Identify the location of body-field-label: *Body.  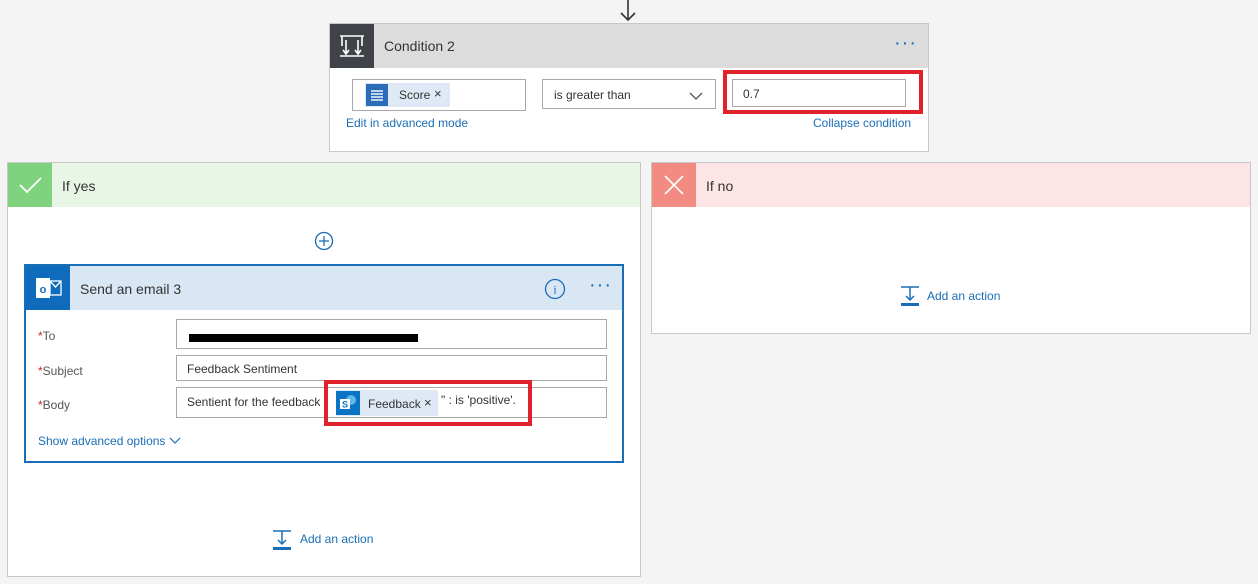
(54, 405).